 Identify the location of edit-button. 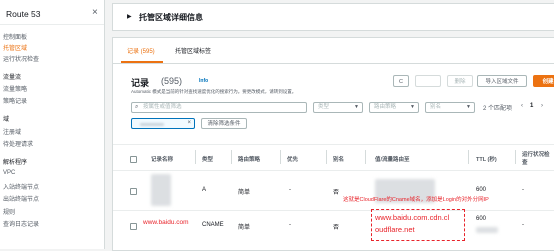
(428, 81).